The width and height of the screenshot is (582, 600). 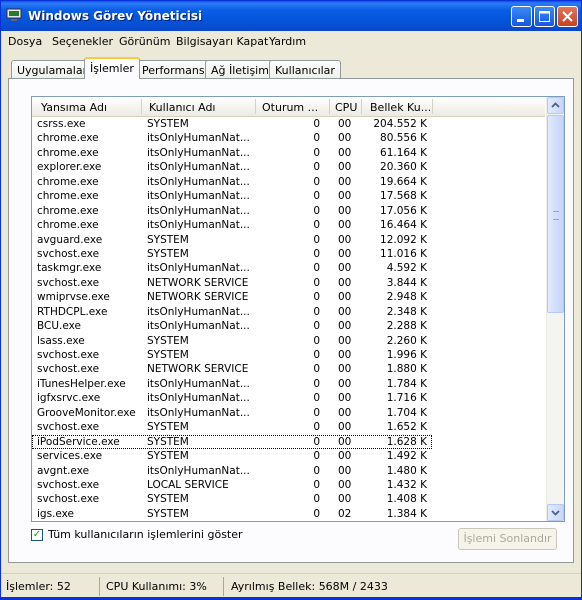 What do you see at coordinates (346, 107) in the screenshot?
I see `column-cpu: CPU` at bounding box center [346, 107].